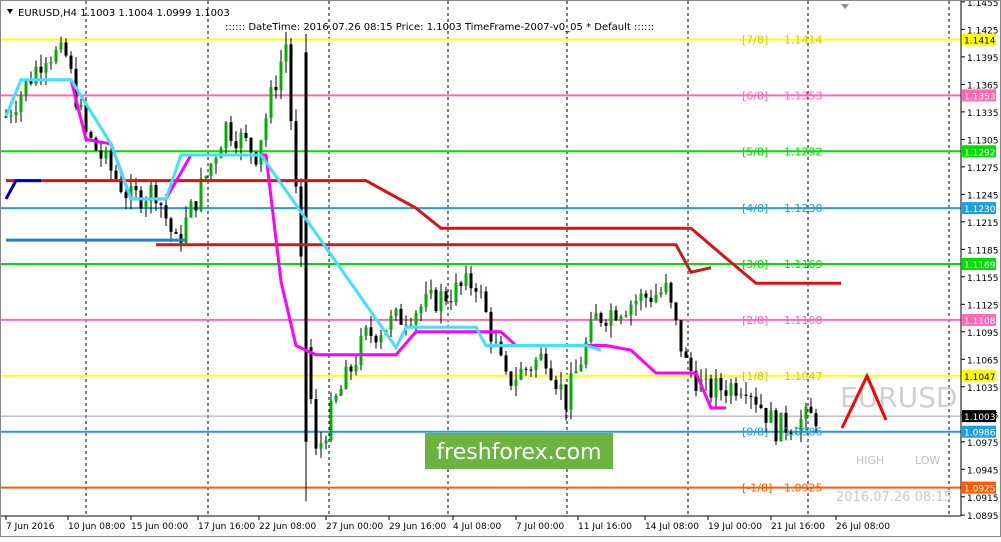 The width and height of the screenshot is (1001, 542). What do you see at coordinates (672, 527) in the screenshot?
I see `time-tick-label: 14 Jul 08:00` at bounding box center [672, 527].